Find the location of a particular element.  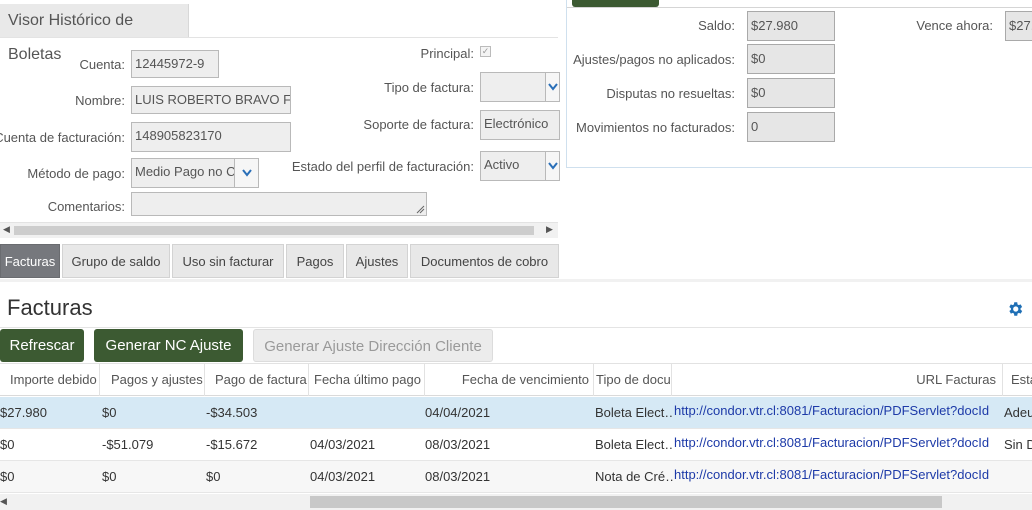

column-header-pago-factura: Pago de factura is located at coordinates (257, 380).